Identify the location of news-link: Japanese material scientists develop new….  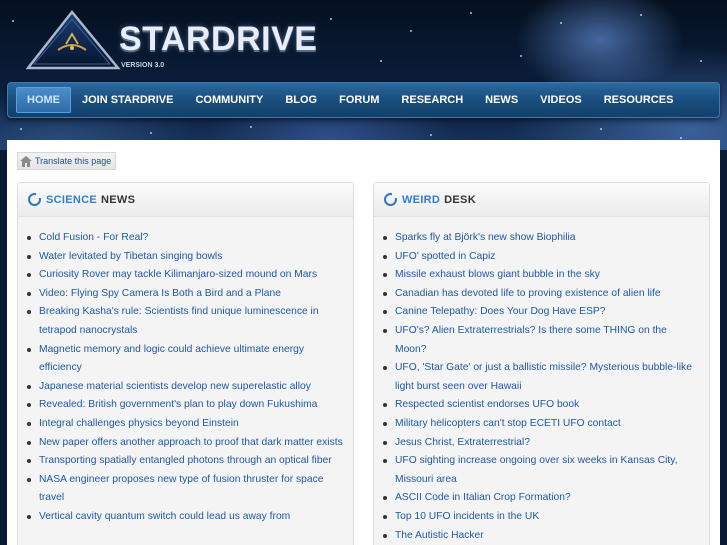
(175, 387).